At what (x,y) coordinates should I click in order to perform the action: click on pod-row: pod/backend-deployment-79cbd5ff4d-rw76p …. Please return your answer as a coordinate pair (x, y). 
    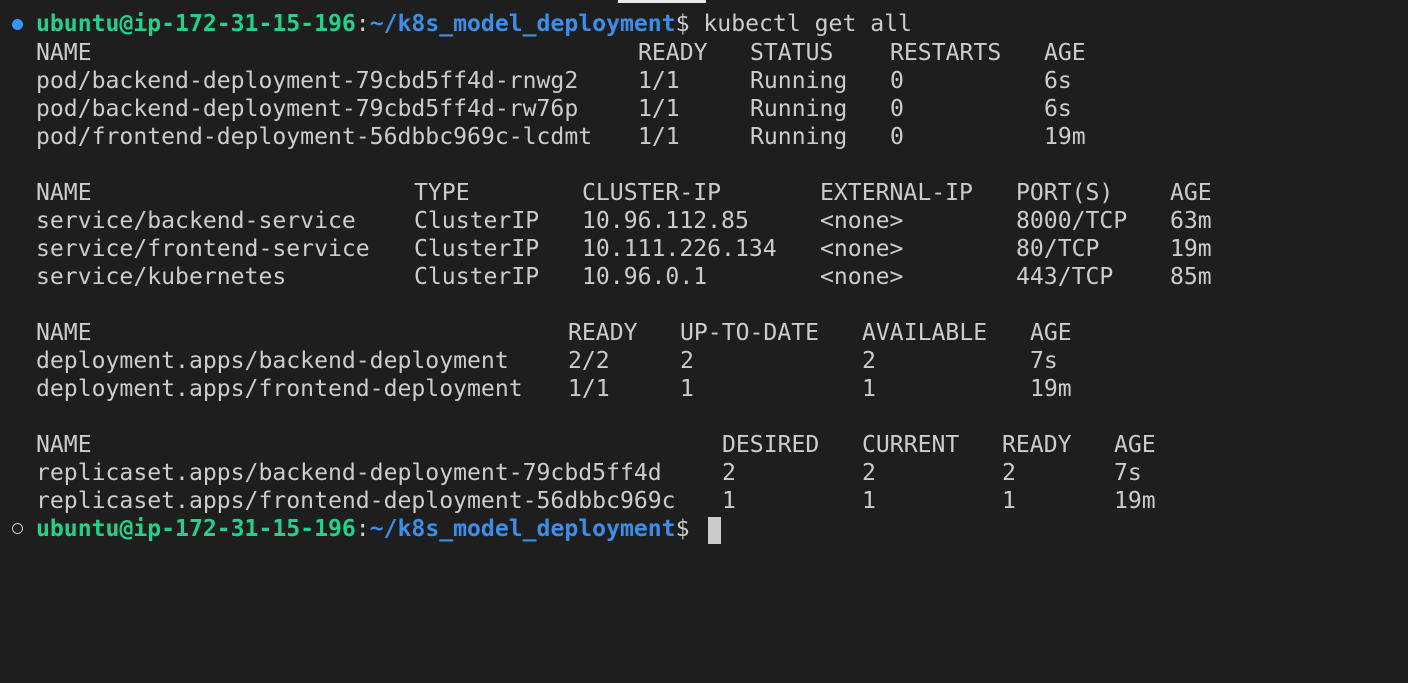
    Looking at the image, I should click on (554, 109).